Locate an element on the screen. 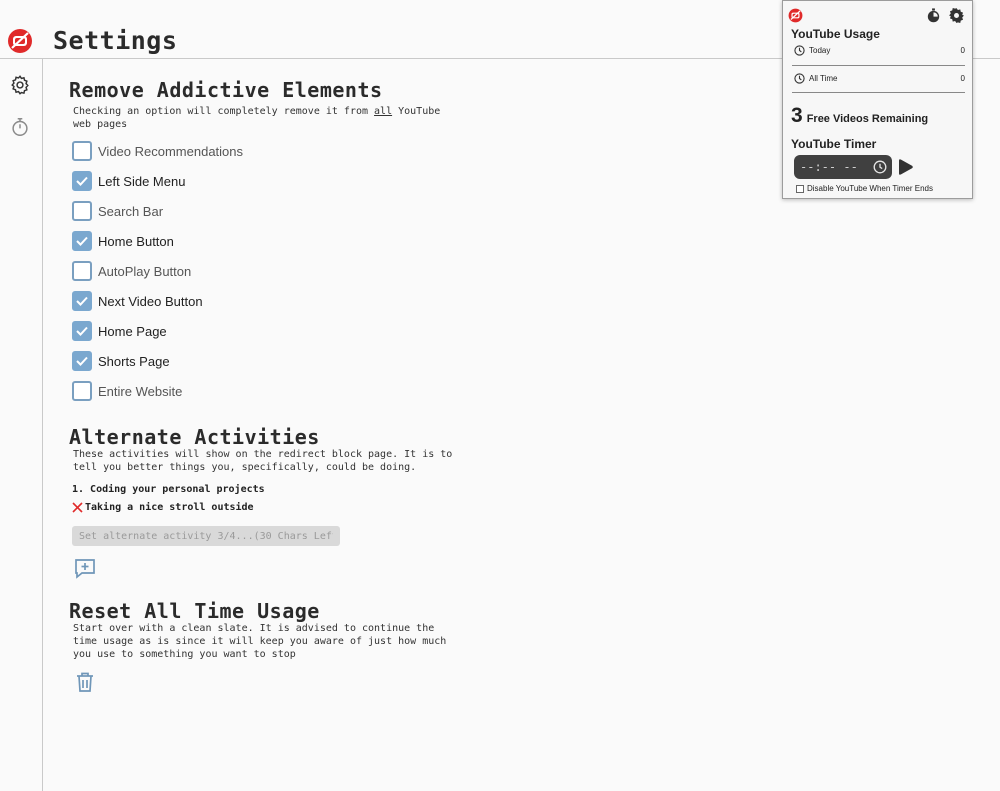  free-videos-remaining: 3 Free Videos Remaining is located at coordinates (859, 116).